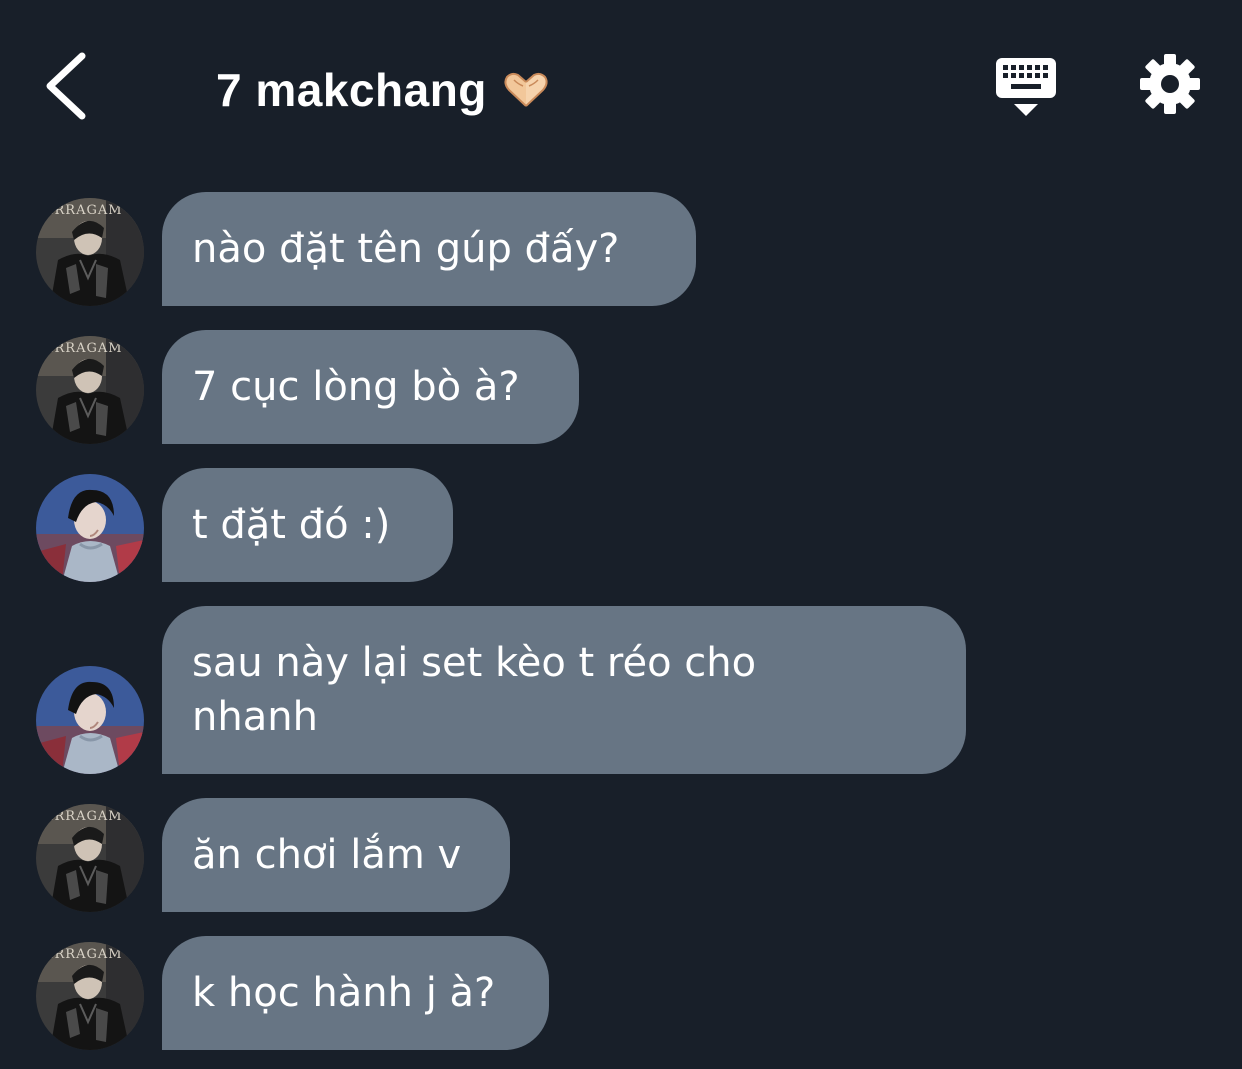 Image resolution: width=1242 pixels, height=1069 pixels. I want to click on message-bubble: nào đặt tên gúp đấy?, so click(429, 249).